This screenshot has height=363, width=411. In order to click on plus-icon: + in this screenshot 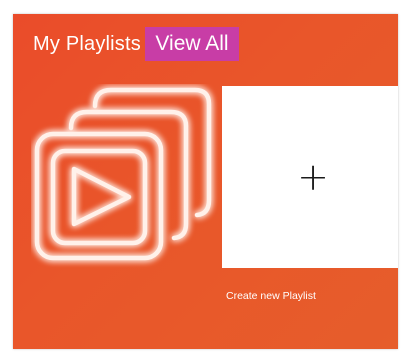, I will do `click(313, 177)`.